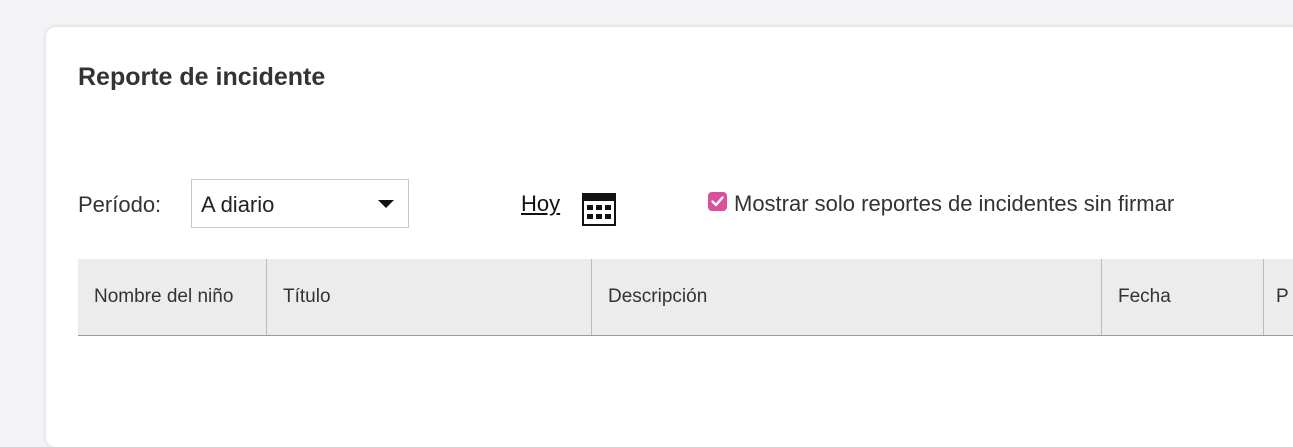 This screenshot has width=1293, height=447. Describe the element at coordinates (120, 204) in the screenshot. I see `period-label: Período:` at that location.